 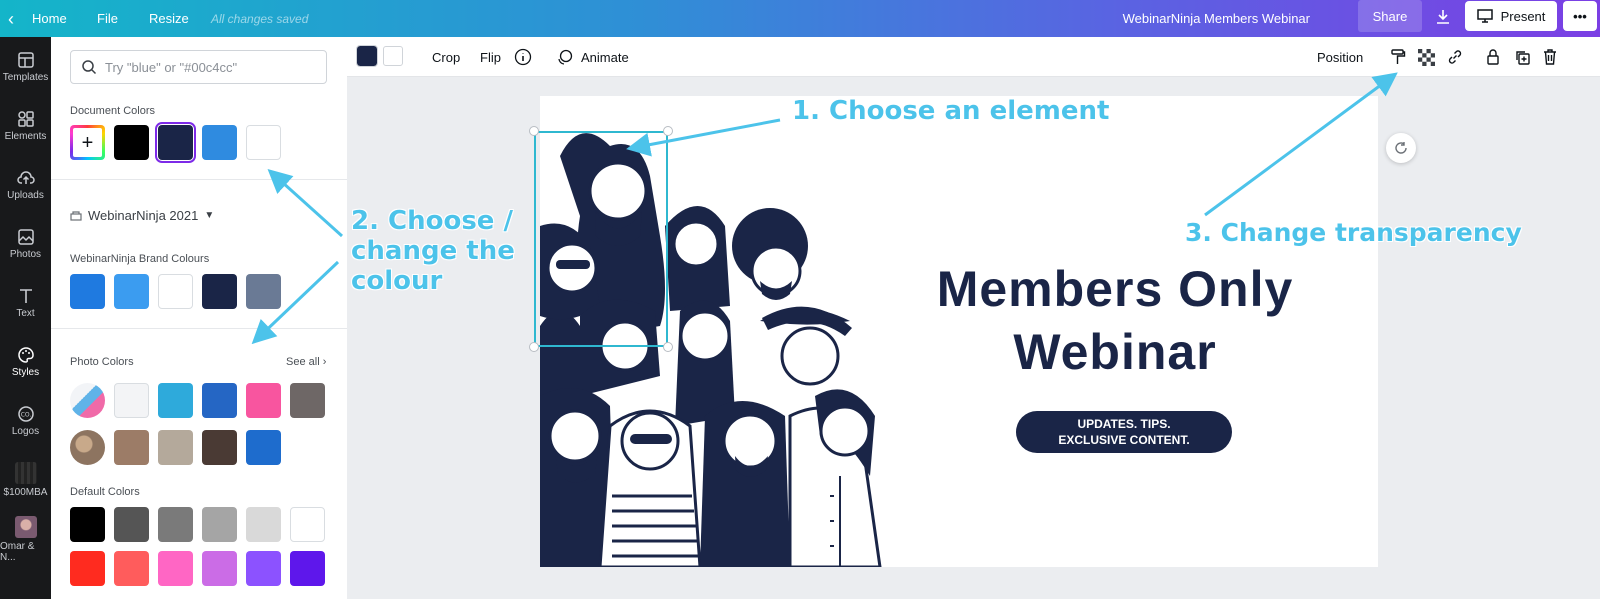 I want to click on slide-headline: Members Only Webinar, so click(x=1115, y=320).